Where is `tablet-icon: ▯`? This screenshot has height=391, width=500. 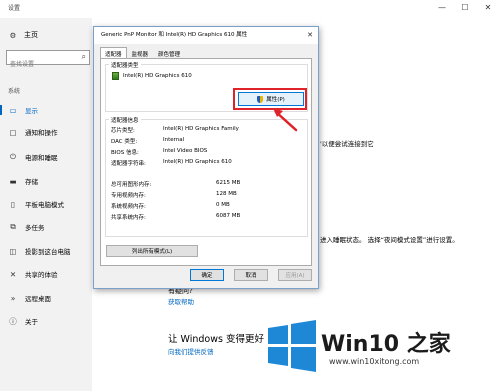 tablet-icon: ▯ is located at coordinates (13, 204).